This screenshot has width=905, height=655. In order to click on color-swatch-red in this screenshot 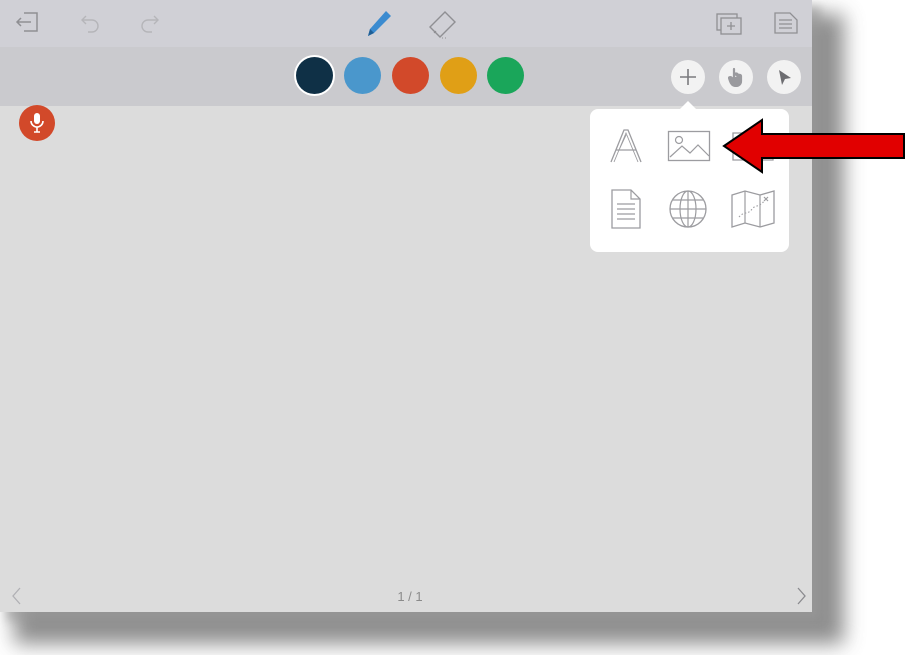, I will do `click(410, 75)`.